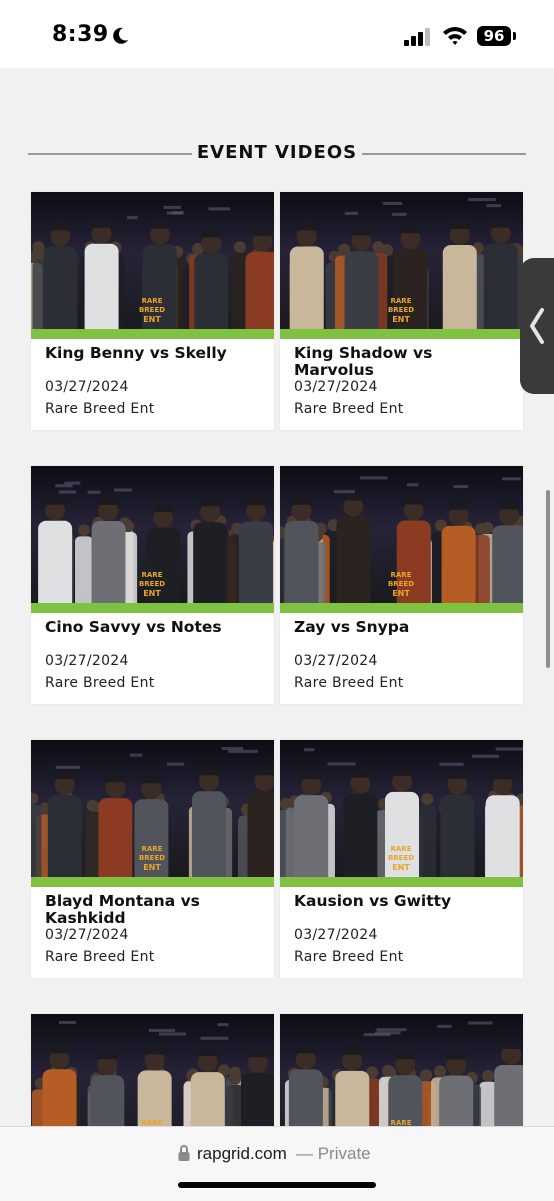 The image size is (554, 1201). What do you see at coordinates (537, 326) in the screenshot?
I see `chevron-left-icon` at bounding box center [537, 326].